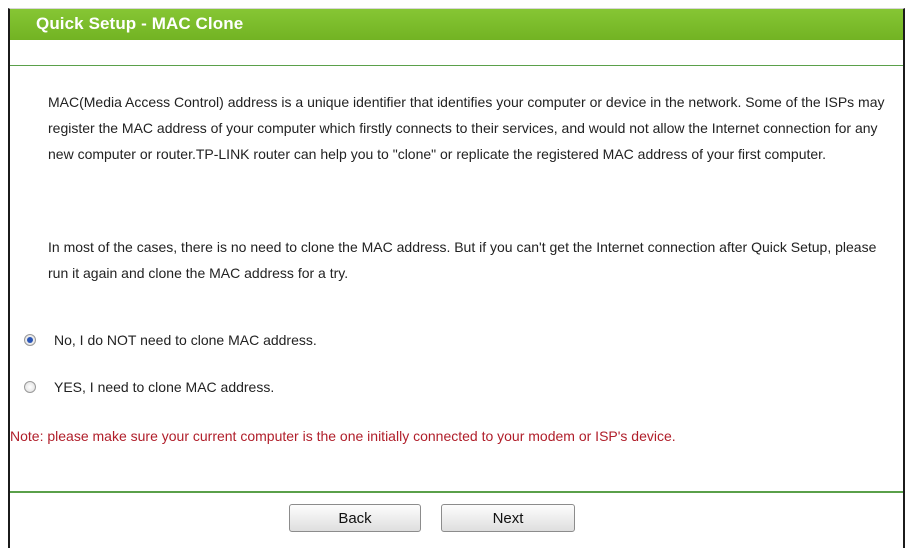 The height and width of the screenshot is (548, 907). Describe the element at coordinates (456, 24) in the screenshot. I see `header-bar: Quick Setup - MAC Clone` at that location.